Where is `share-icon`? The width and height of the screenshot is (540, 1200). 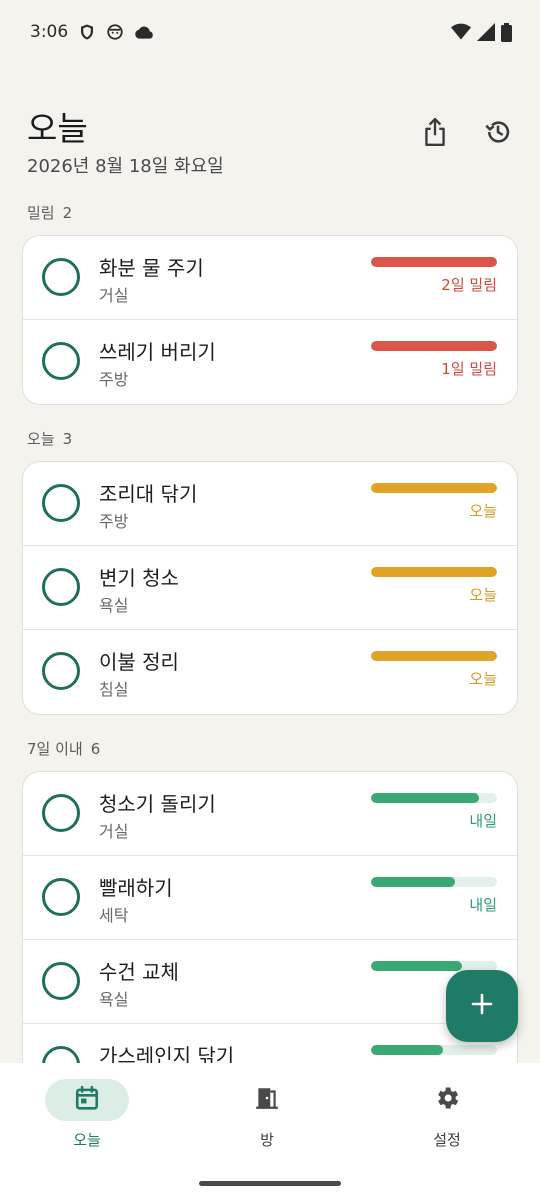 share-icon is located at coordinates (435, 134).